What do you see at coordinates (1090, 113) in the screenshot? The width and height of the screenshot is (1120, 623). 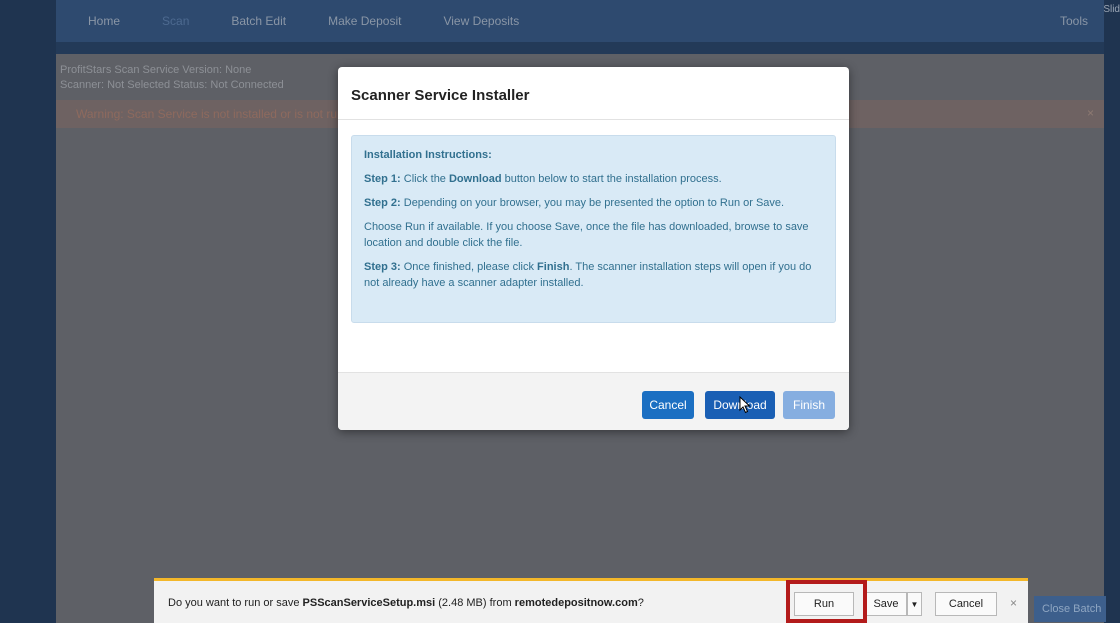 I see `warning-close-icon: ×` at bounding box center [1090, 113].